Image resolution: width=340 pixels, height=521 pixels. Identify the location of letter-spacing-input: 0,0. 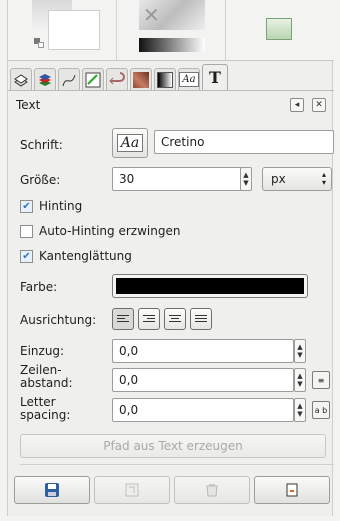
(203, 410).